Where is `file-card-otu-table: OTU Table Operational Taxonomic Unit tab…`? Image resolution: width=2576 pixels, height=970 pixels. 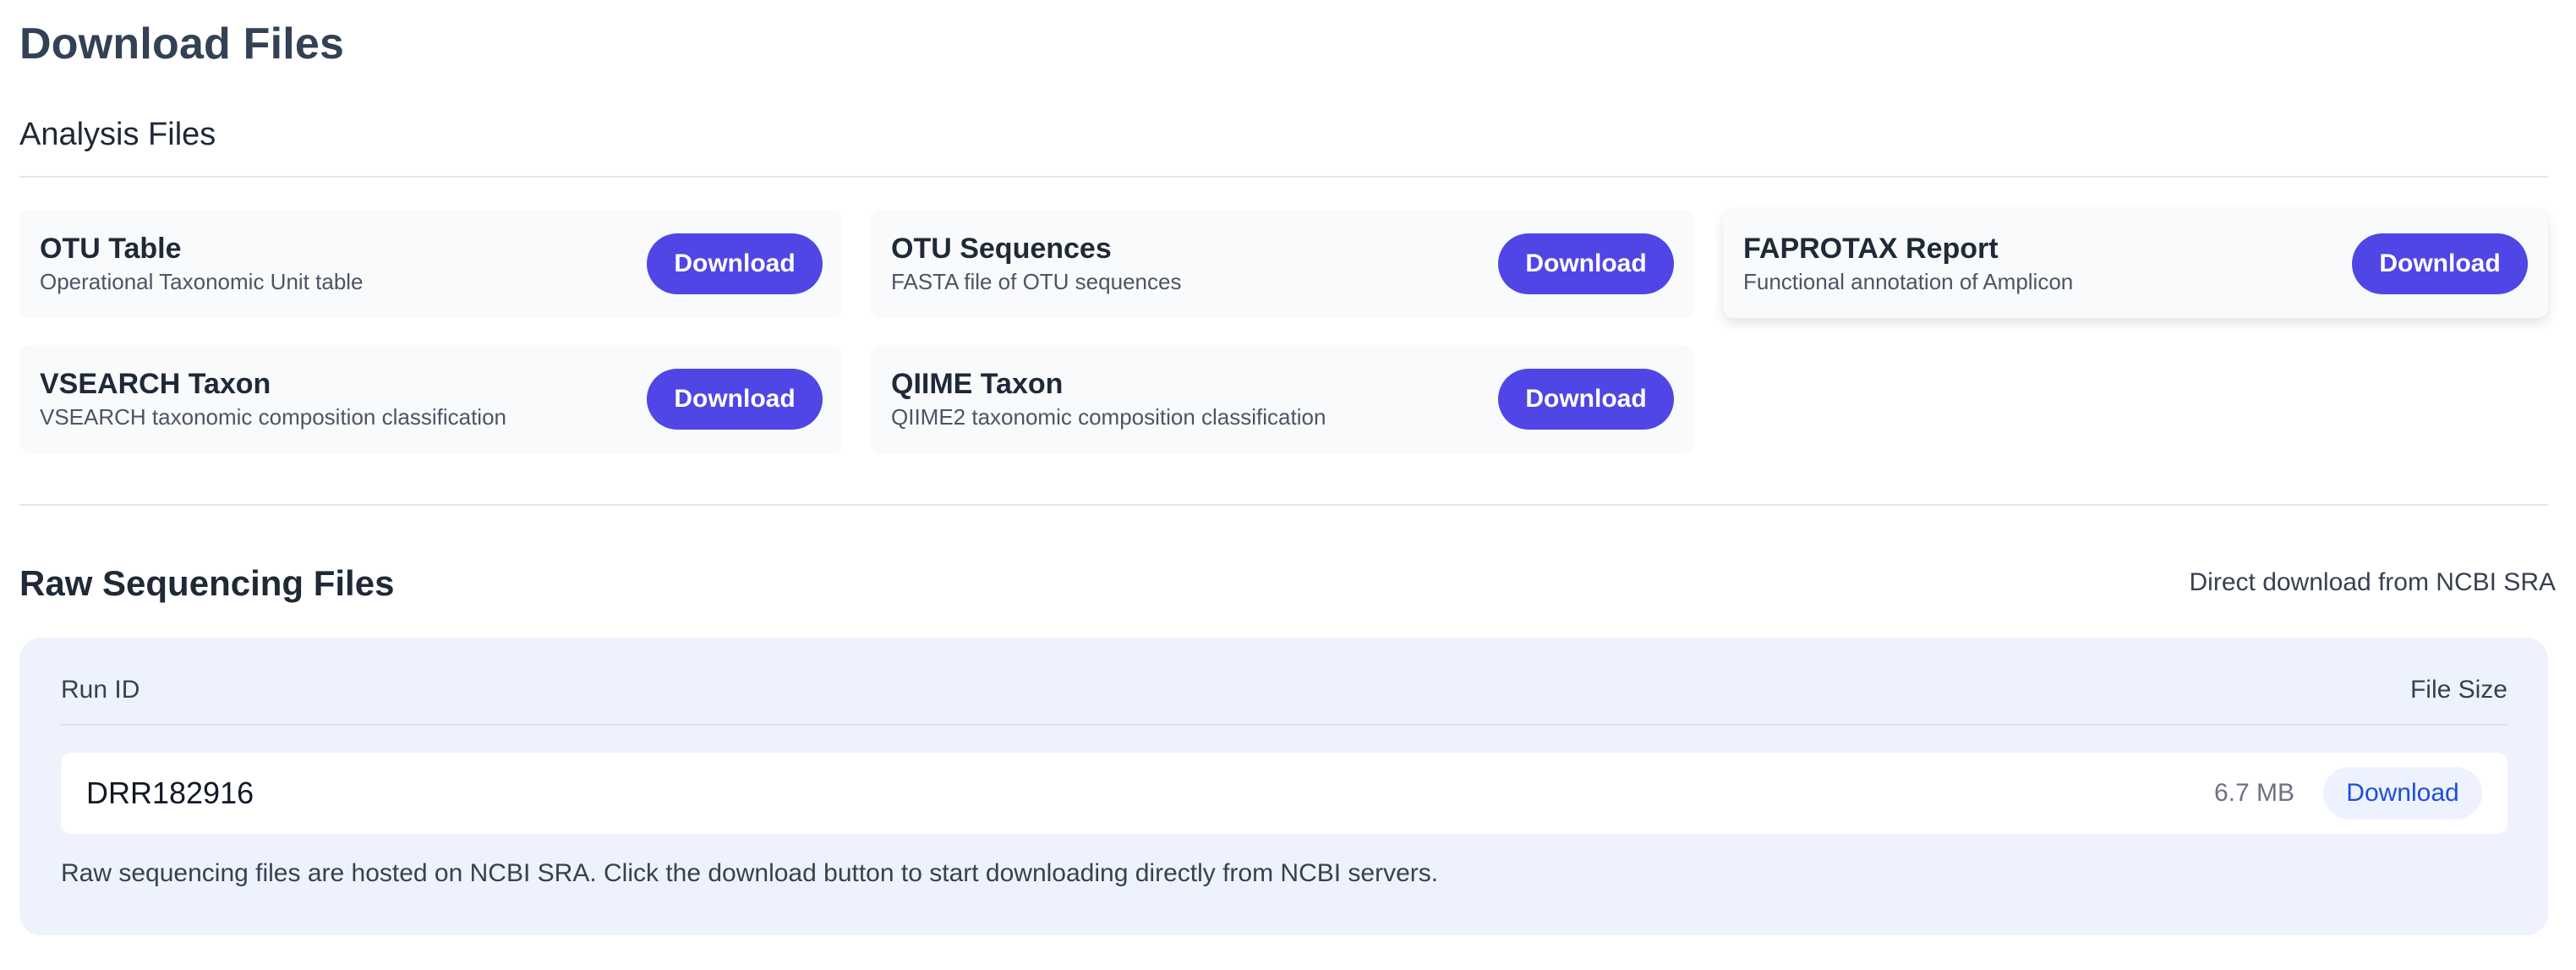 file-card-otu-table: OTU Table Operational Taxonomic Unit tab… is located at coordinates (431, 264).